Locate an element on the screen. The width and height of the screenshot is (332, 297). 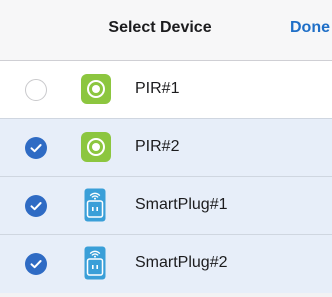
unchecked-circle-icon is located at coordinates (36, 90).